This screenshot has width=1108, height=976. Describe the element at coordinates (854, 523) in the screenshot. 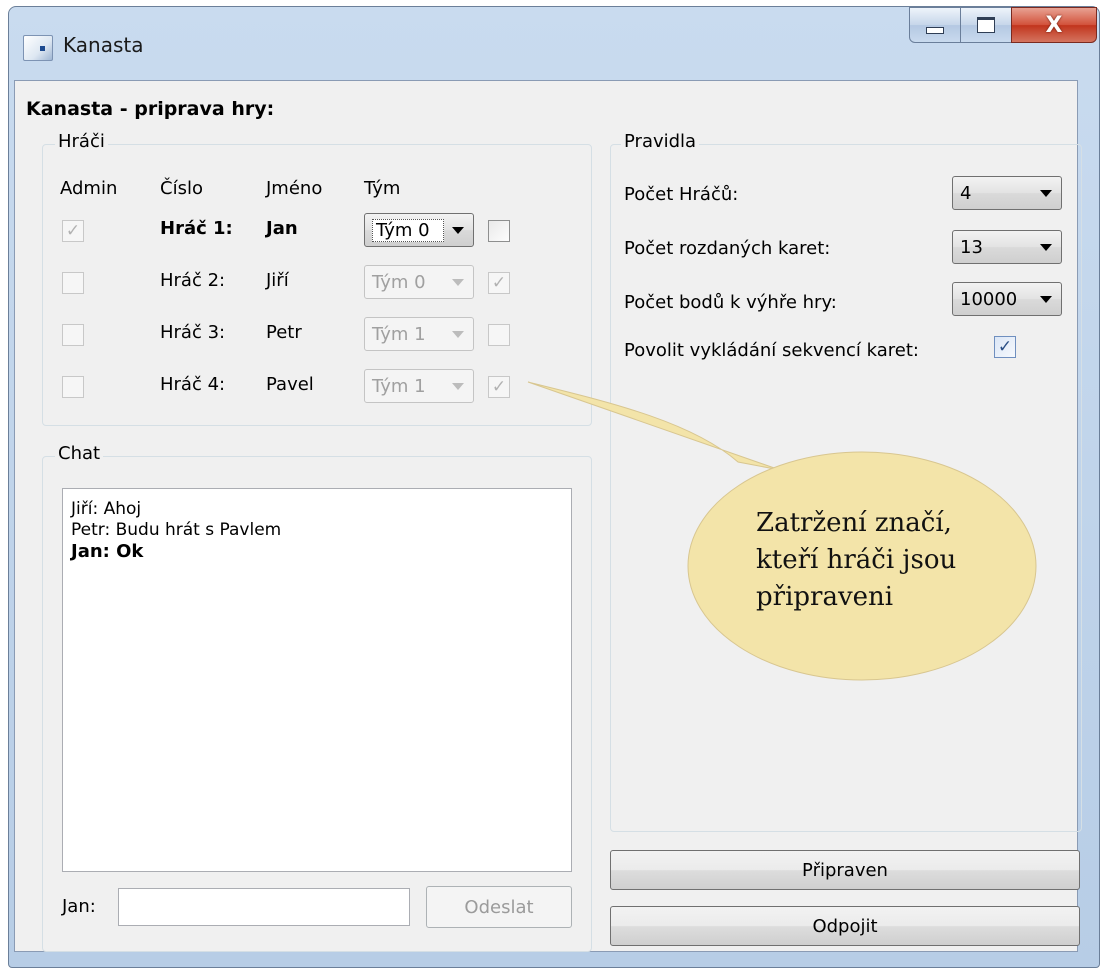

I see `callout-line: Zatržení značí,` at that location.